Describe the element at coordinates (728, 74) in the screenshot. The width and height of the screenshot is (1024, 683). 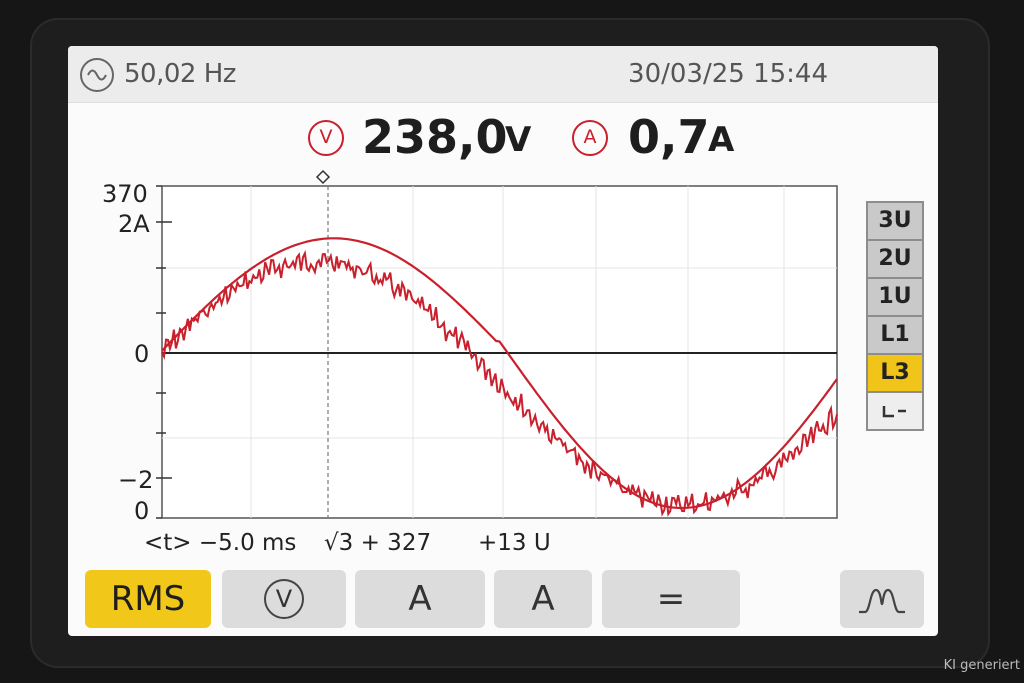
I see `date-time: 30/03/25 15:44` at that location.